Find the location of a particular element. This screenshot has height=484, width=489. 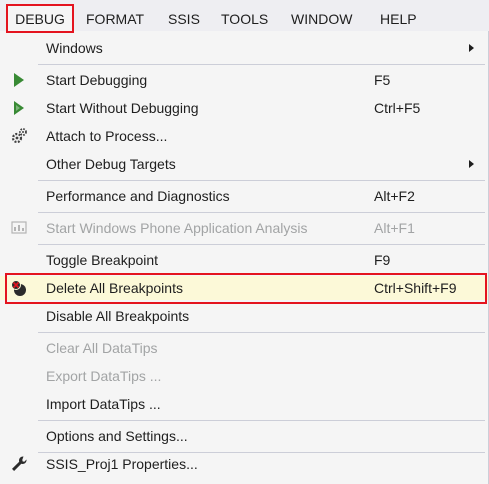

menu-item-start-debugging: Start Debugging F5 is located at coordinates (244, 80).